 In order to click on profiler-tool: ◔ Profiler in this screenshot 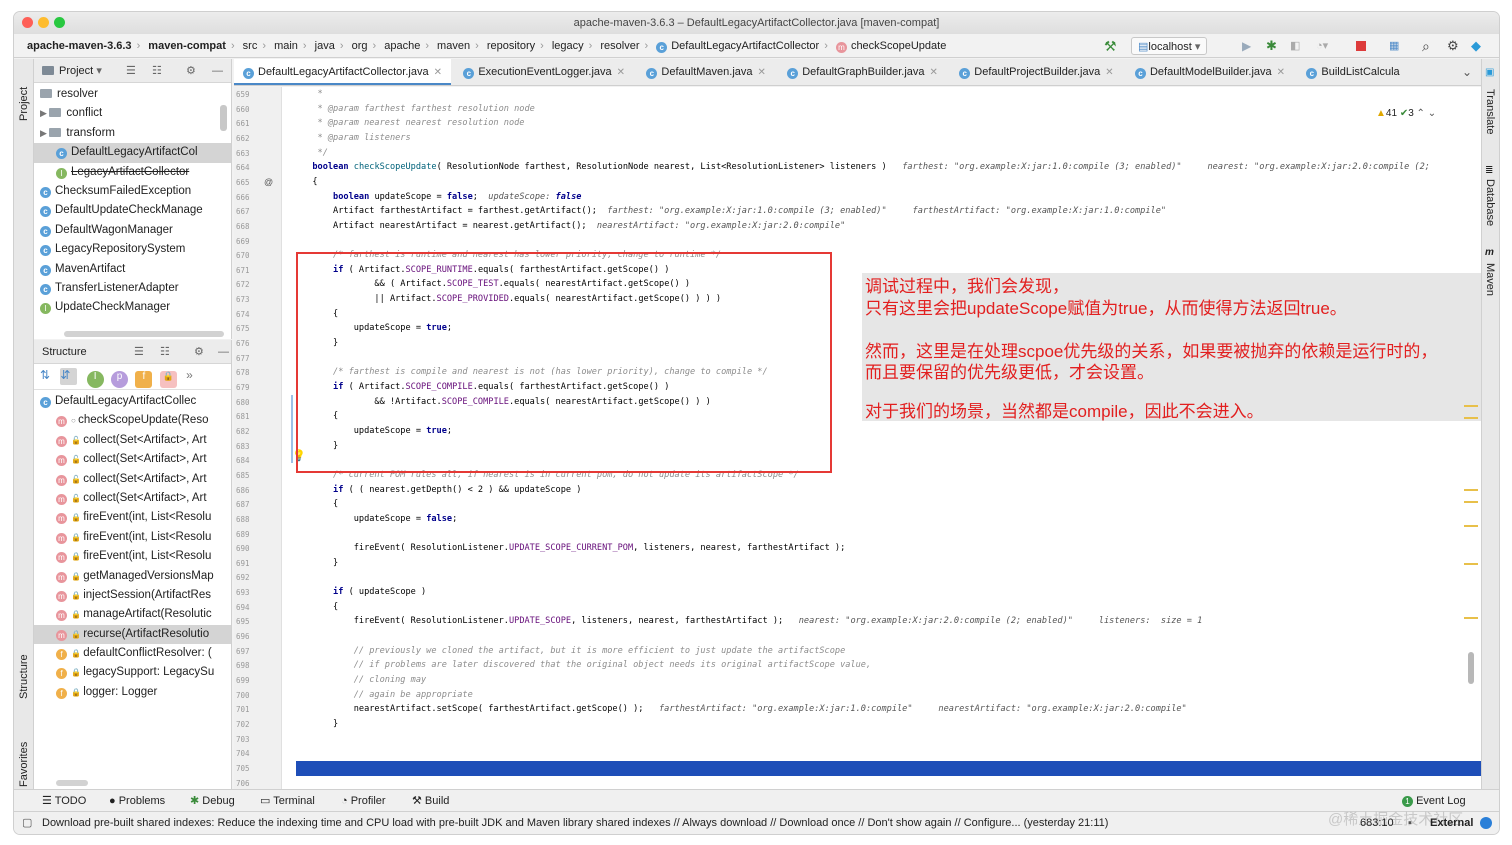, I will do `click(363, 801)`.